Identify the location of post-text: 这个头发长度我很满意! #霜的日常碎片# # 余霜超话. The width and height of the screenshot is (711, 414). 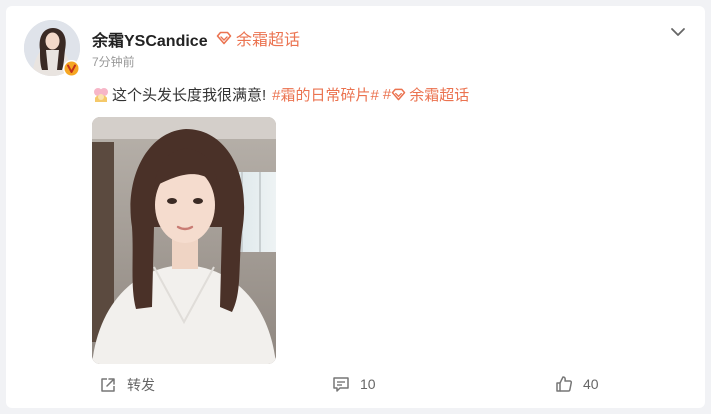
(280, 94).